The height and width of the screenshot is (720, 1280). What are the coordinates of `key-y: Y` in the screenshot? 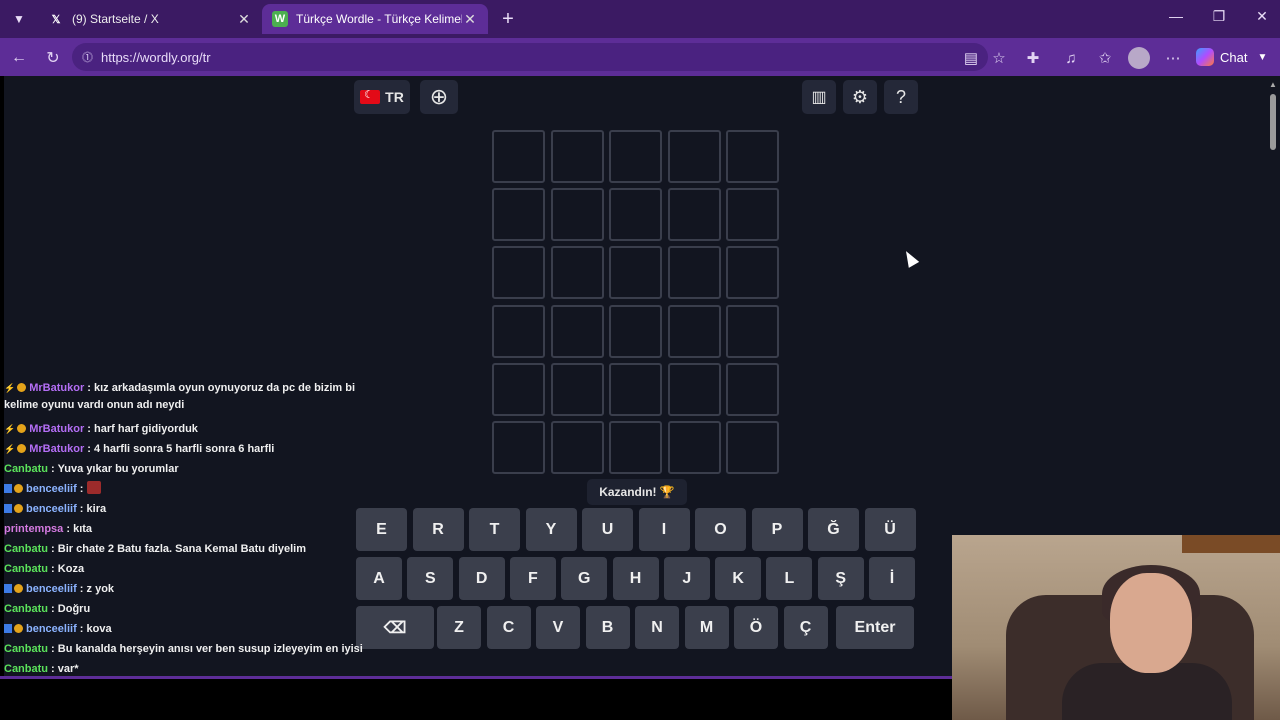 It's located at (551, 529).